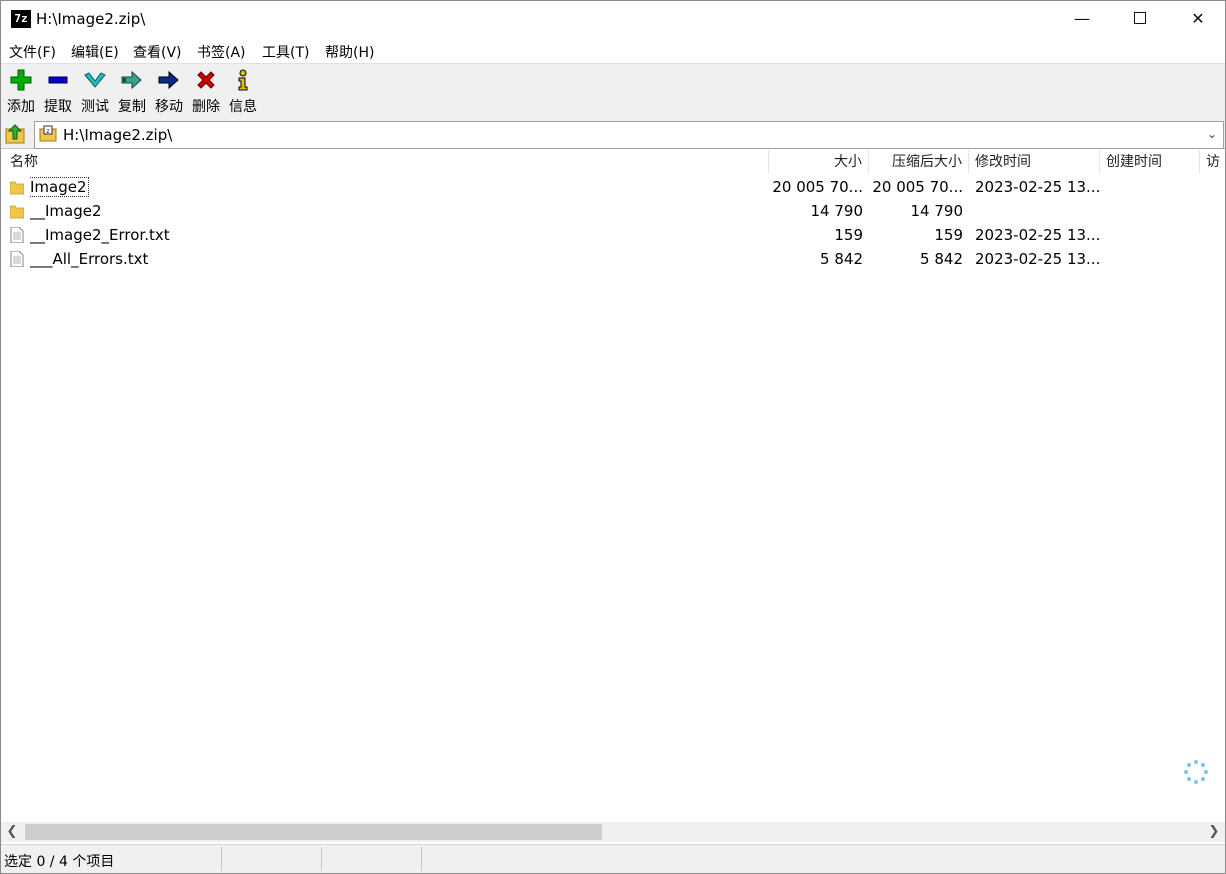  I want to click on title-bar: 7z H:\Image2.zip\ — ✕, so click(613, 19).